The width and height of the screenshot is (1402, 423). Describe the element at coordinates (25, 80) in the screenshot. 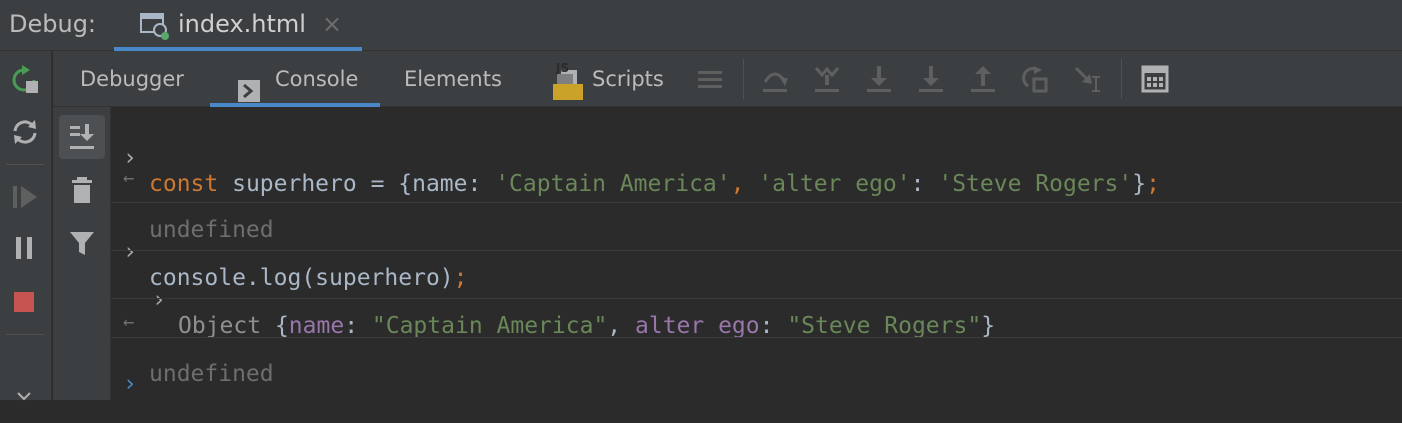

I see `rerun-icon` at that location.